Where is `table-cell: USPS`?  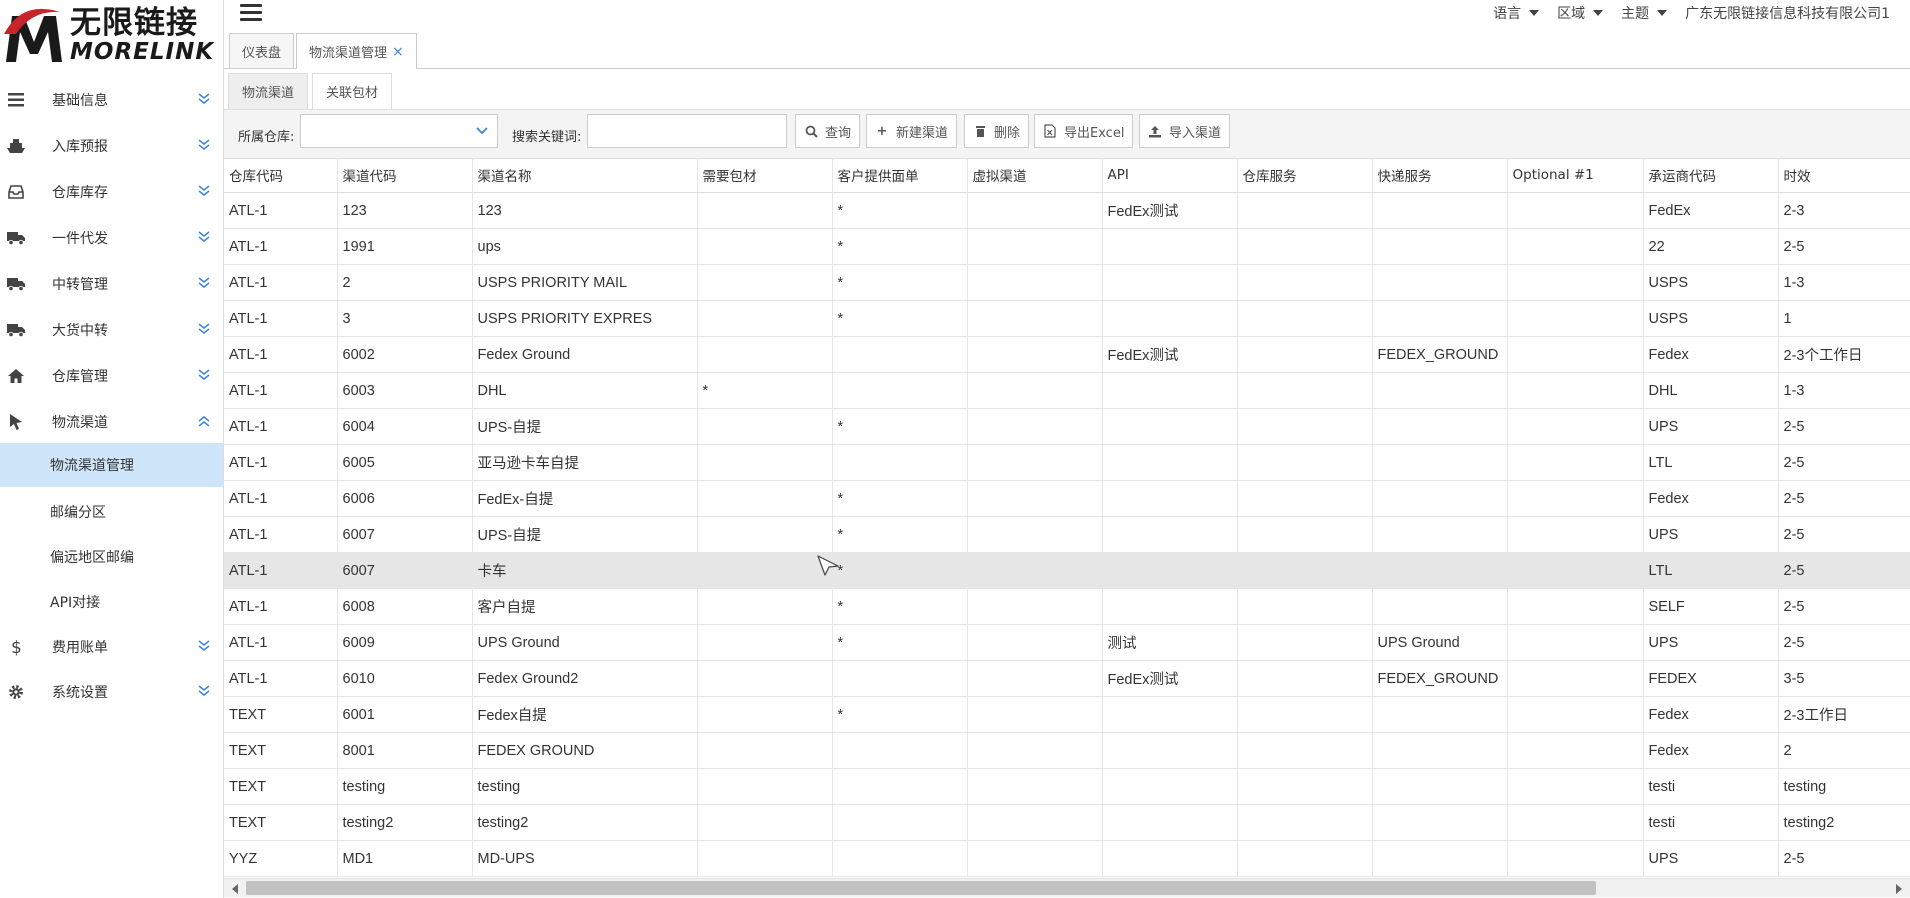
table-cell: USPS is located at coordinates (1711, 282).